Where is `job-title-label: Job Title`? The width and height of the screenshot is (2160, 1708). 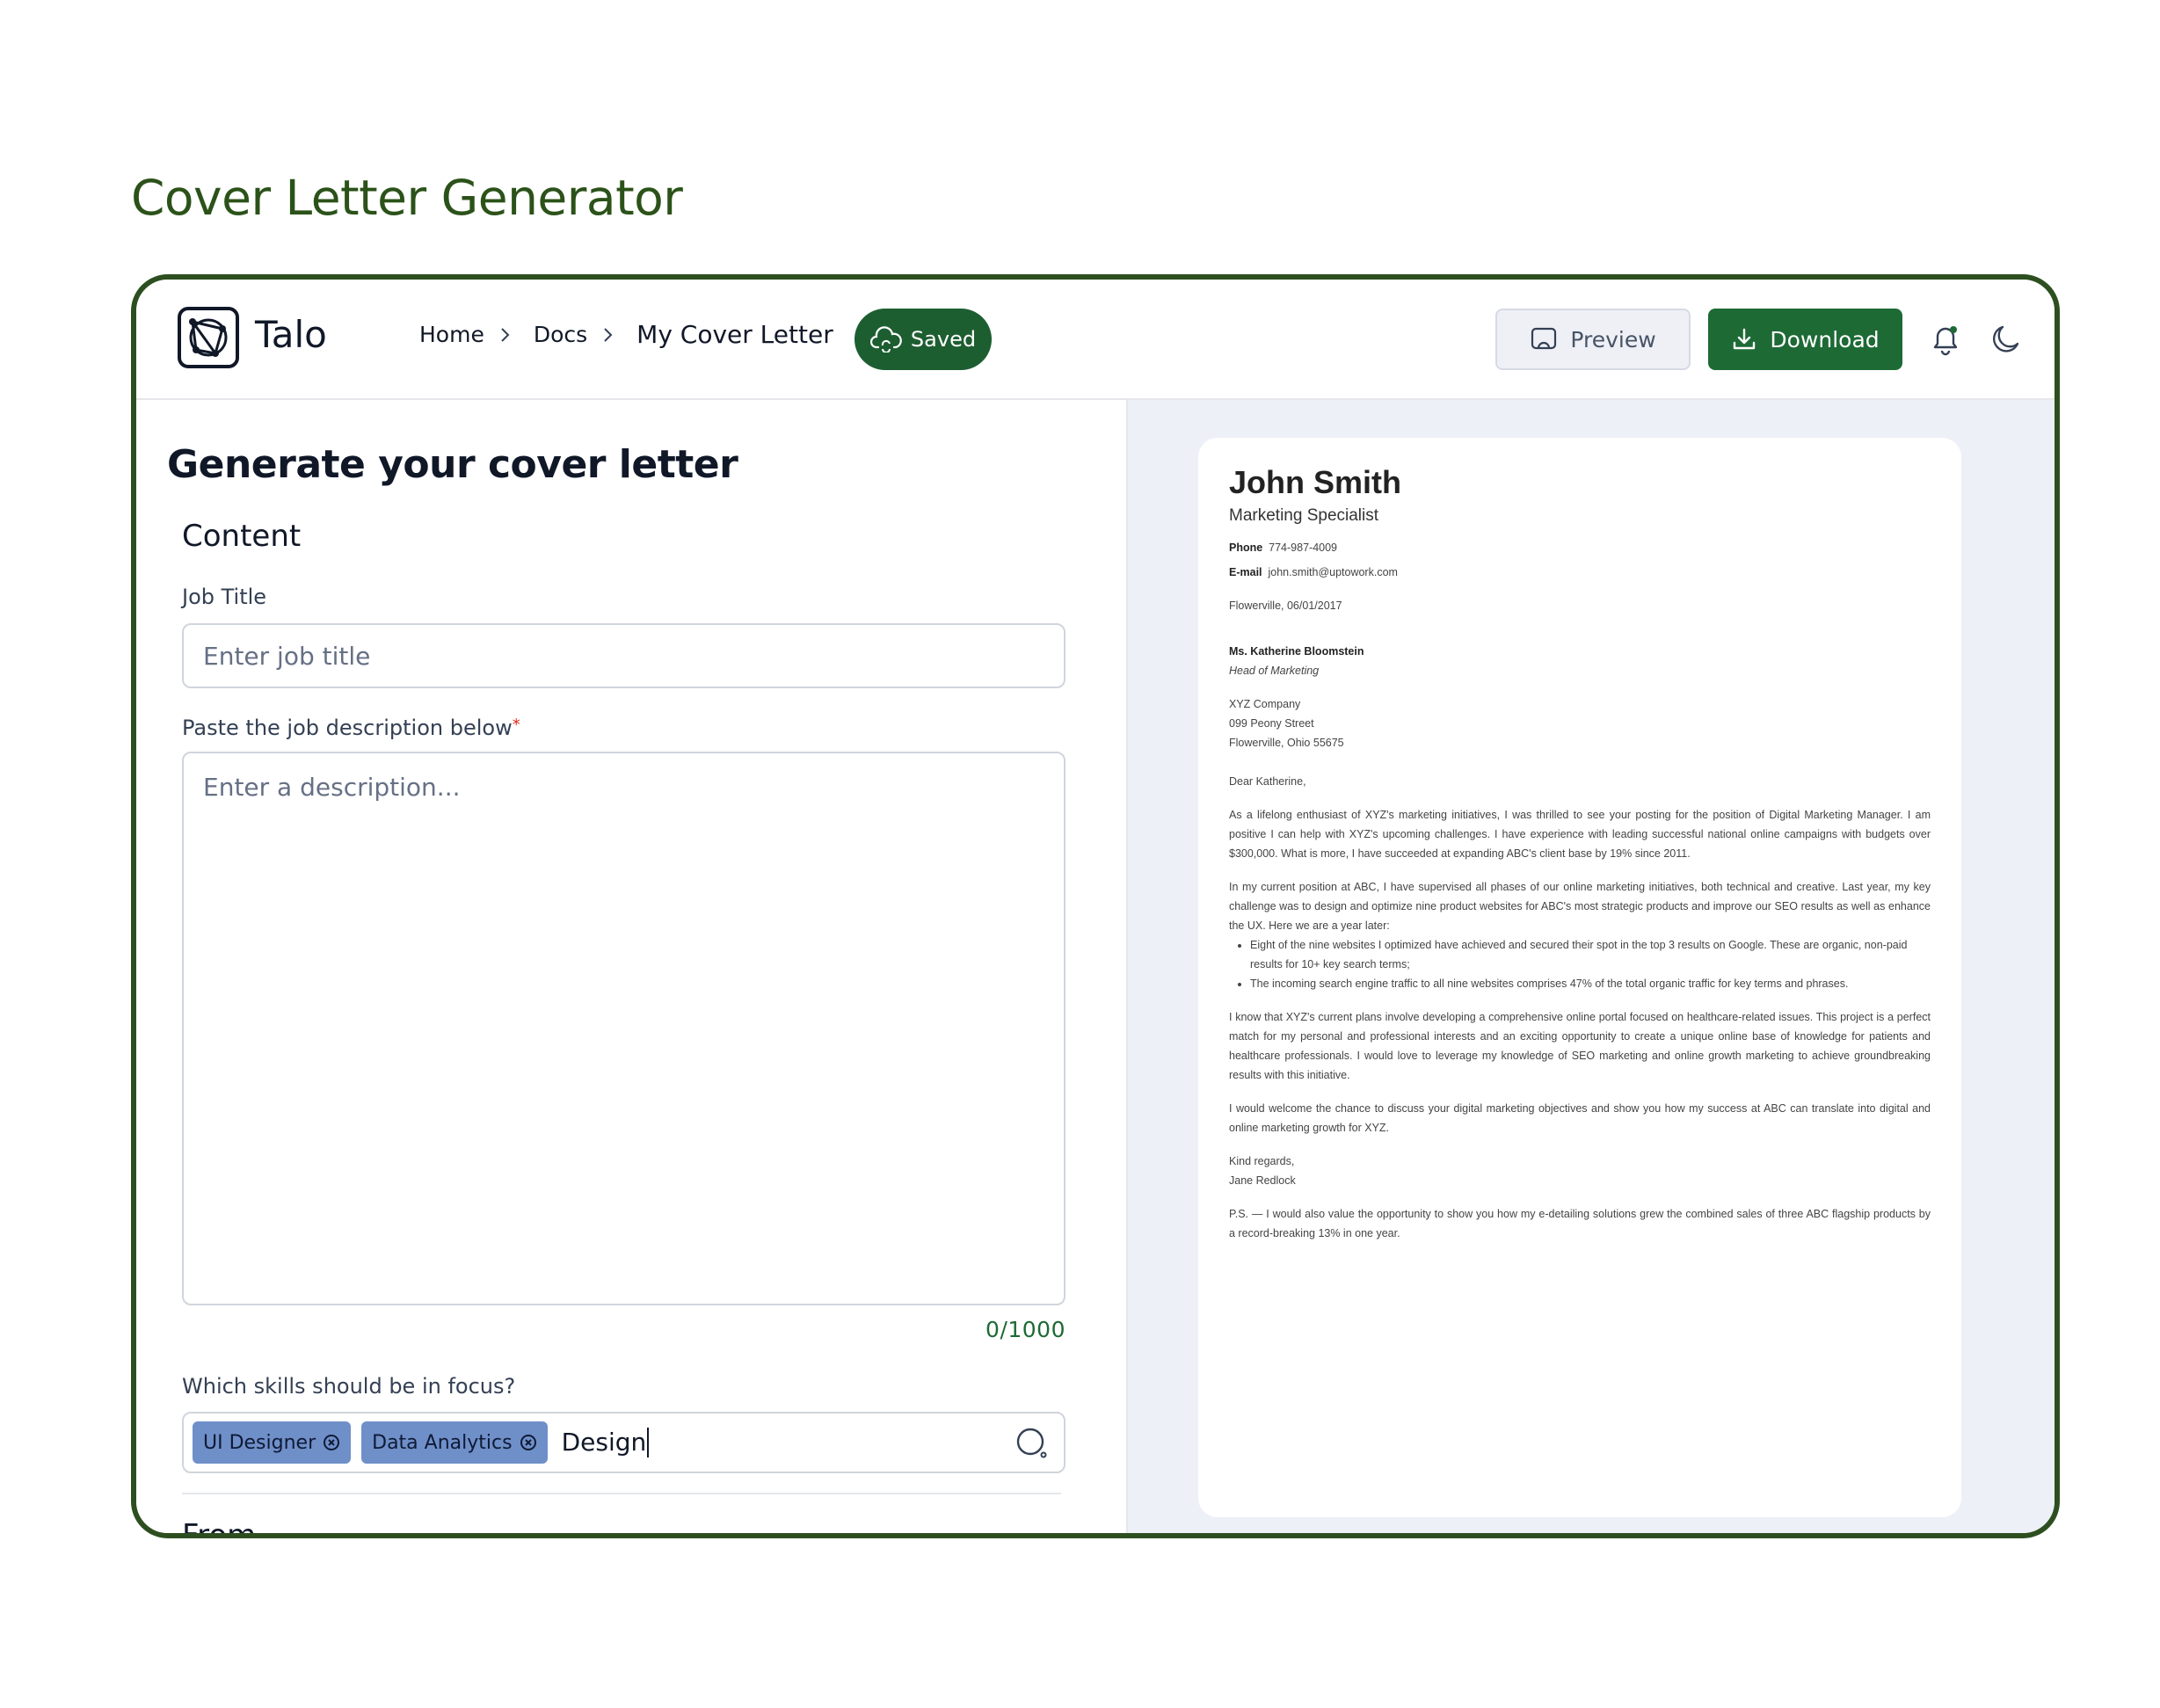 job-title-label: Job Title is located at coordinates (224, 597).